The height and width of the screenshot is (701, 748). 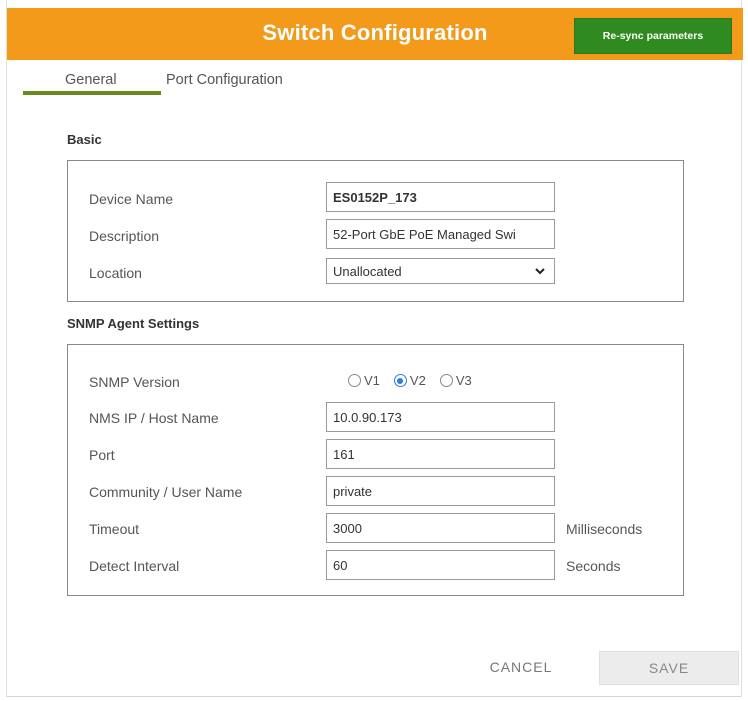 I want to click on cancel-button: CANCEL, so click(x=521, y=667).